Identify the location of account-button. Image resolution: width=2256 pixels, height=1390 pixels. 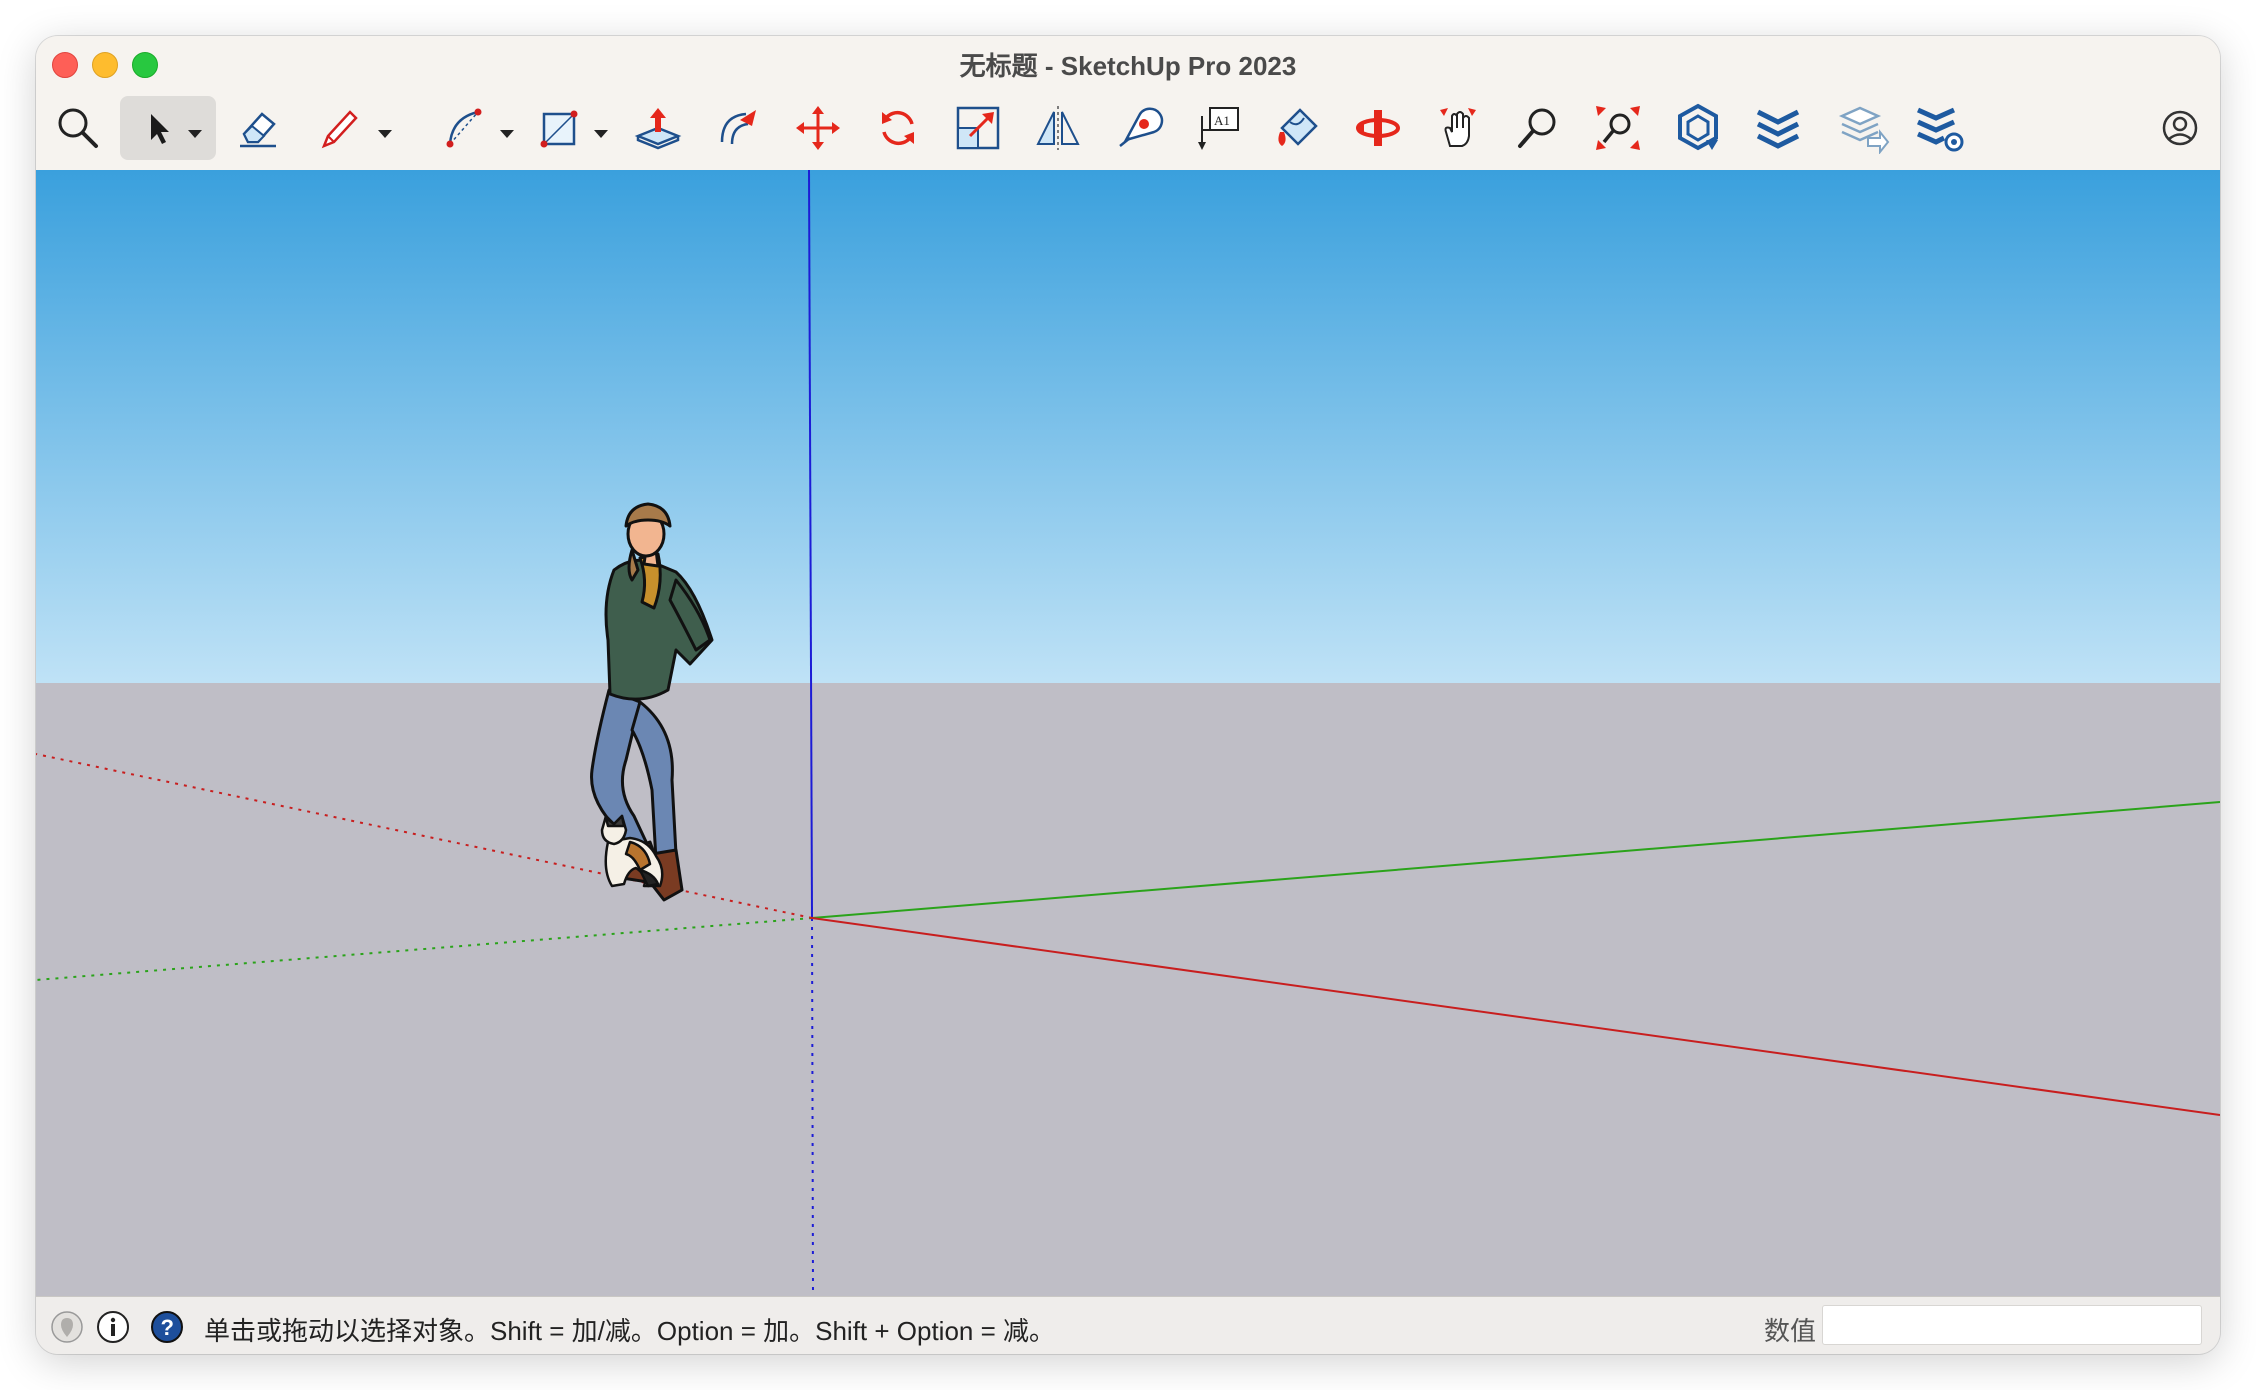
(2180, 128).